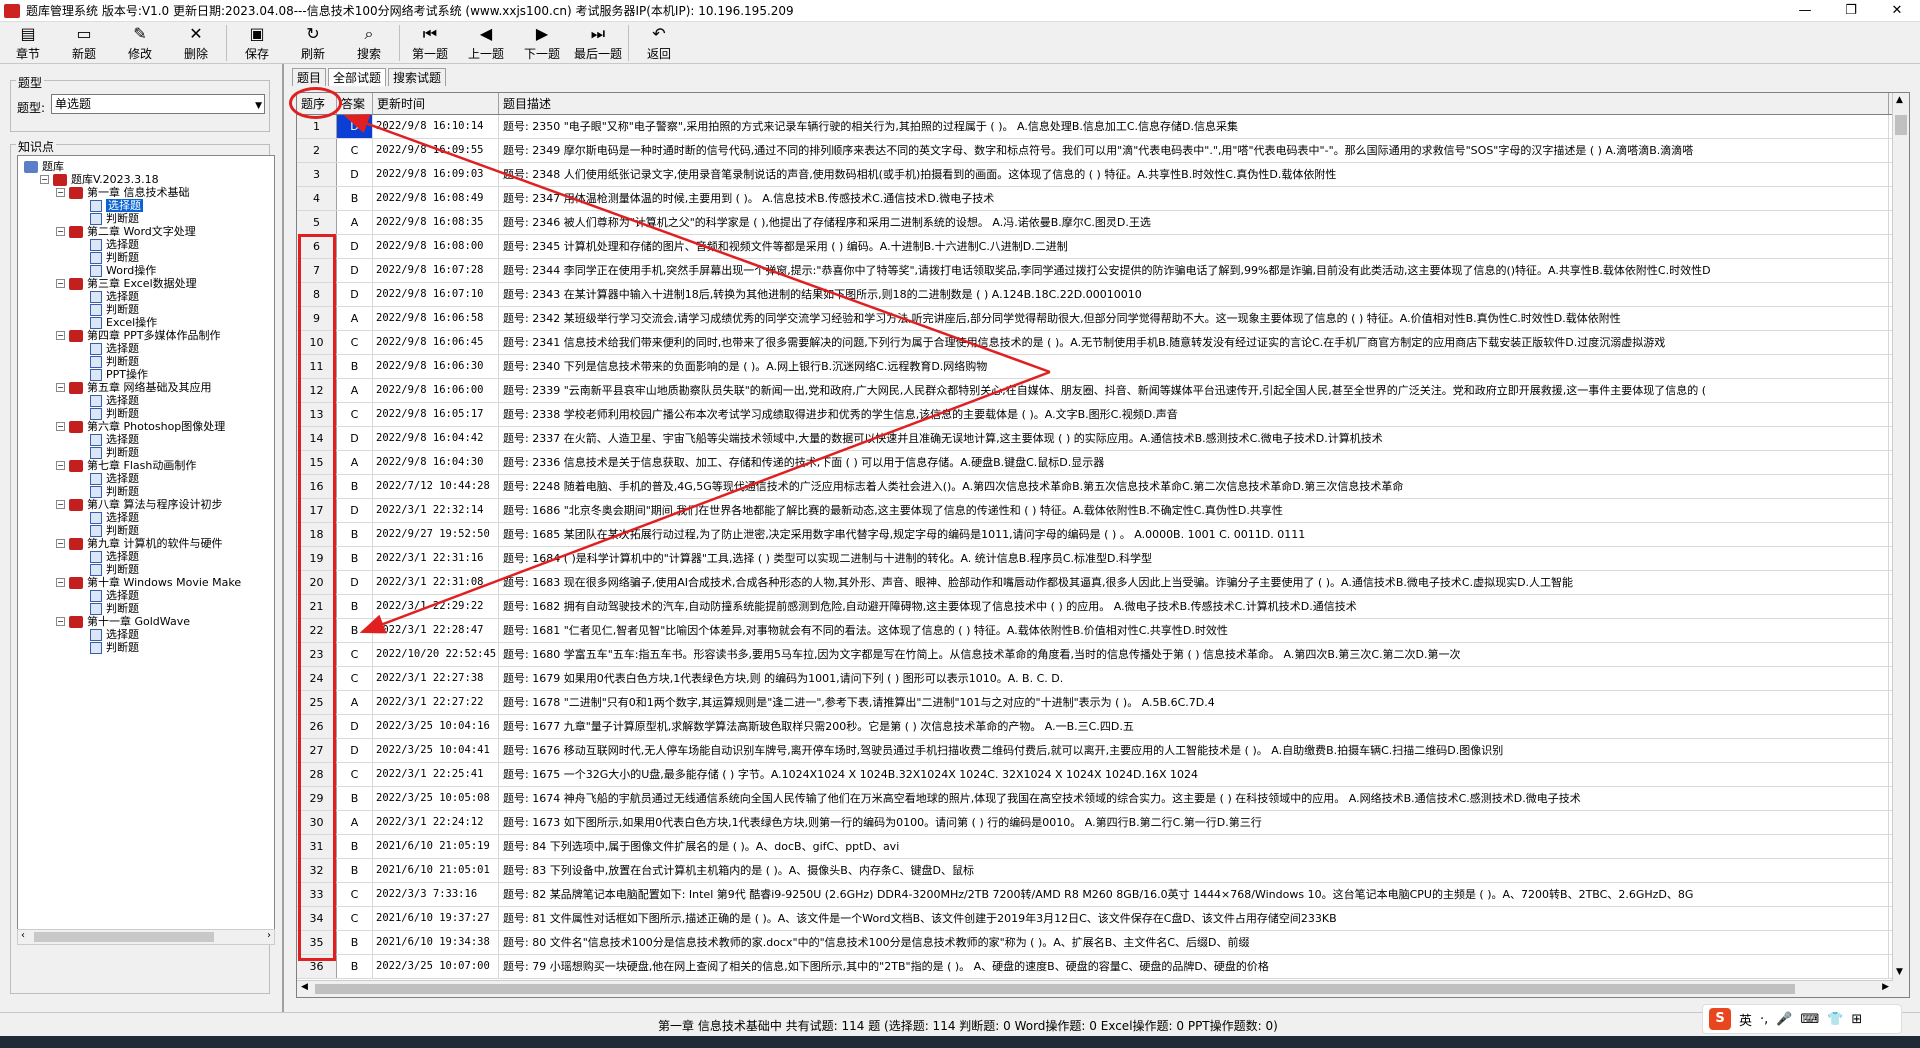  What do you see at coordinates (1720, 1019) in the screenshot?
I see `ime-logo-icon: S` at bounding box center [1720, 1019].